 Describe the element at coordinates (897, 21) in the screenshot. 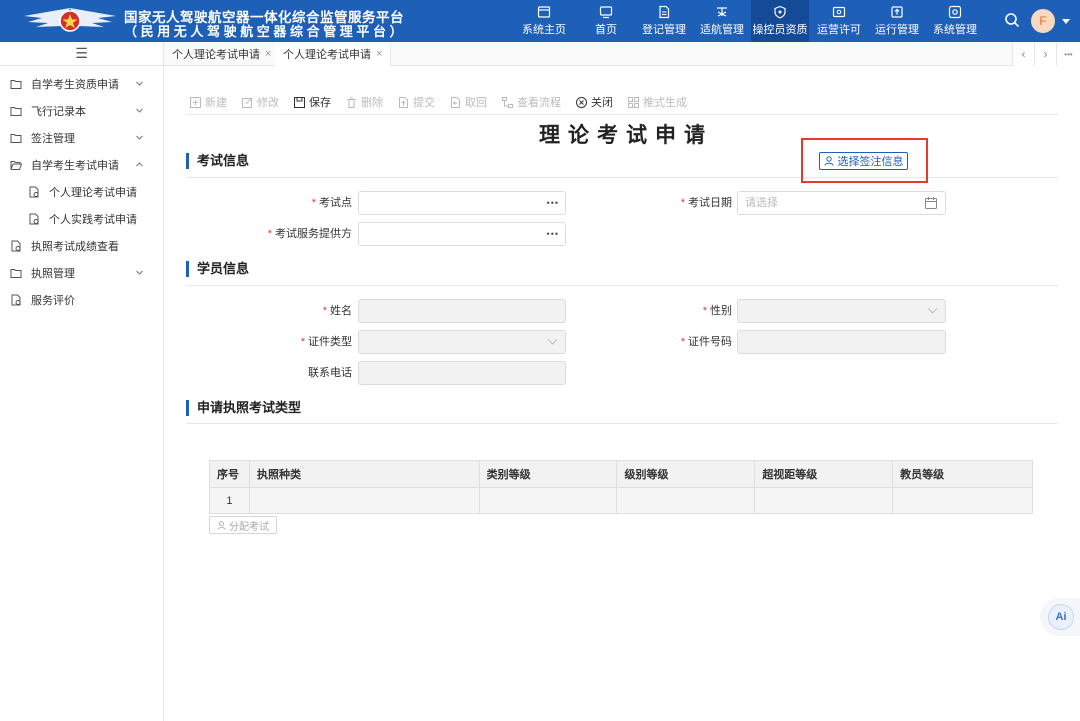

I see `nav-operation-management: 运行管理` at that location.